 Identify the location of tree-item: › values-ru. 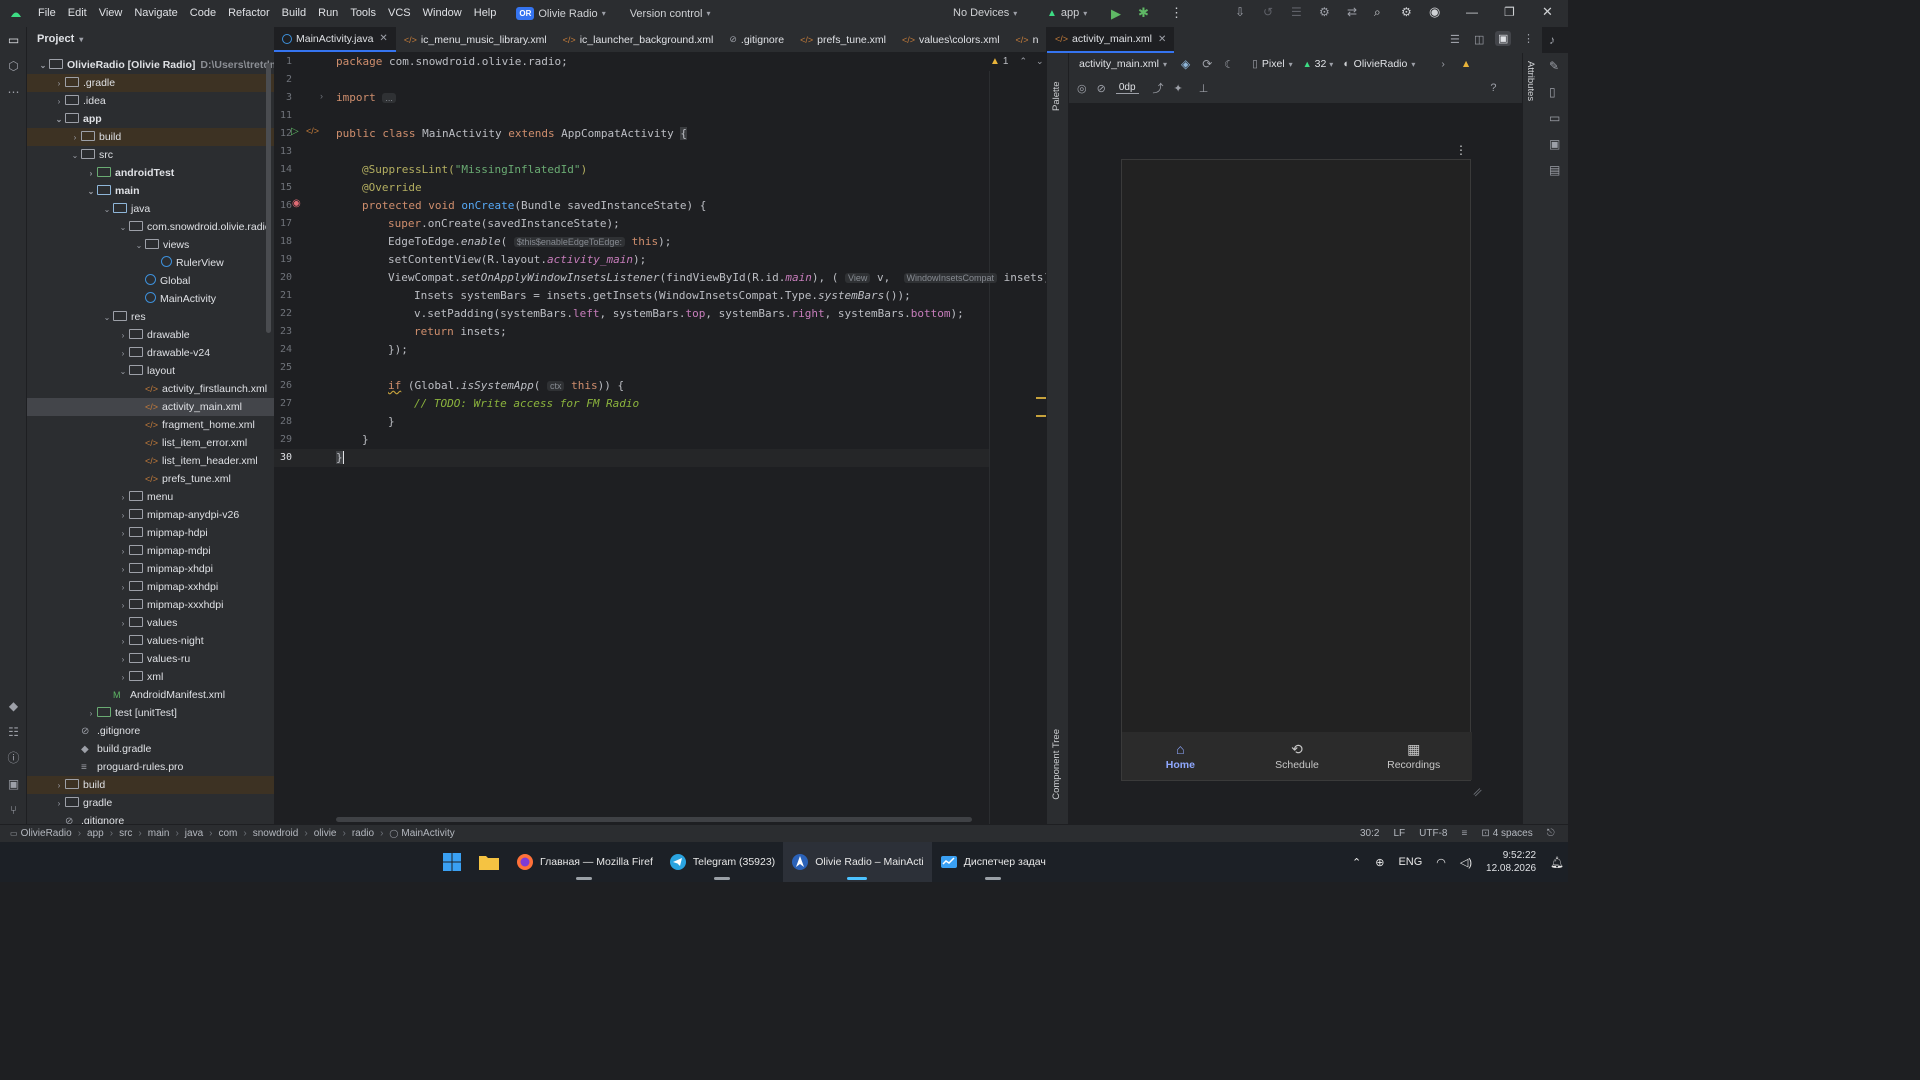
(150, 659).